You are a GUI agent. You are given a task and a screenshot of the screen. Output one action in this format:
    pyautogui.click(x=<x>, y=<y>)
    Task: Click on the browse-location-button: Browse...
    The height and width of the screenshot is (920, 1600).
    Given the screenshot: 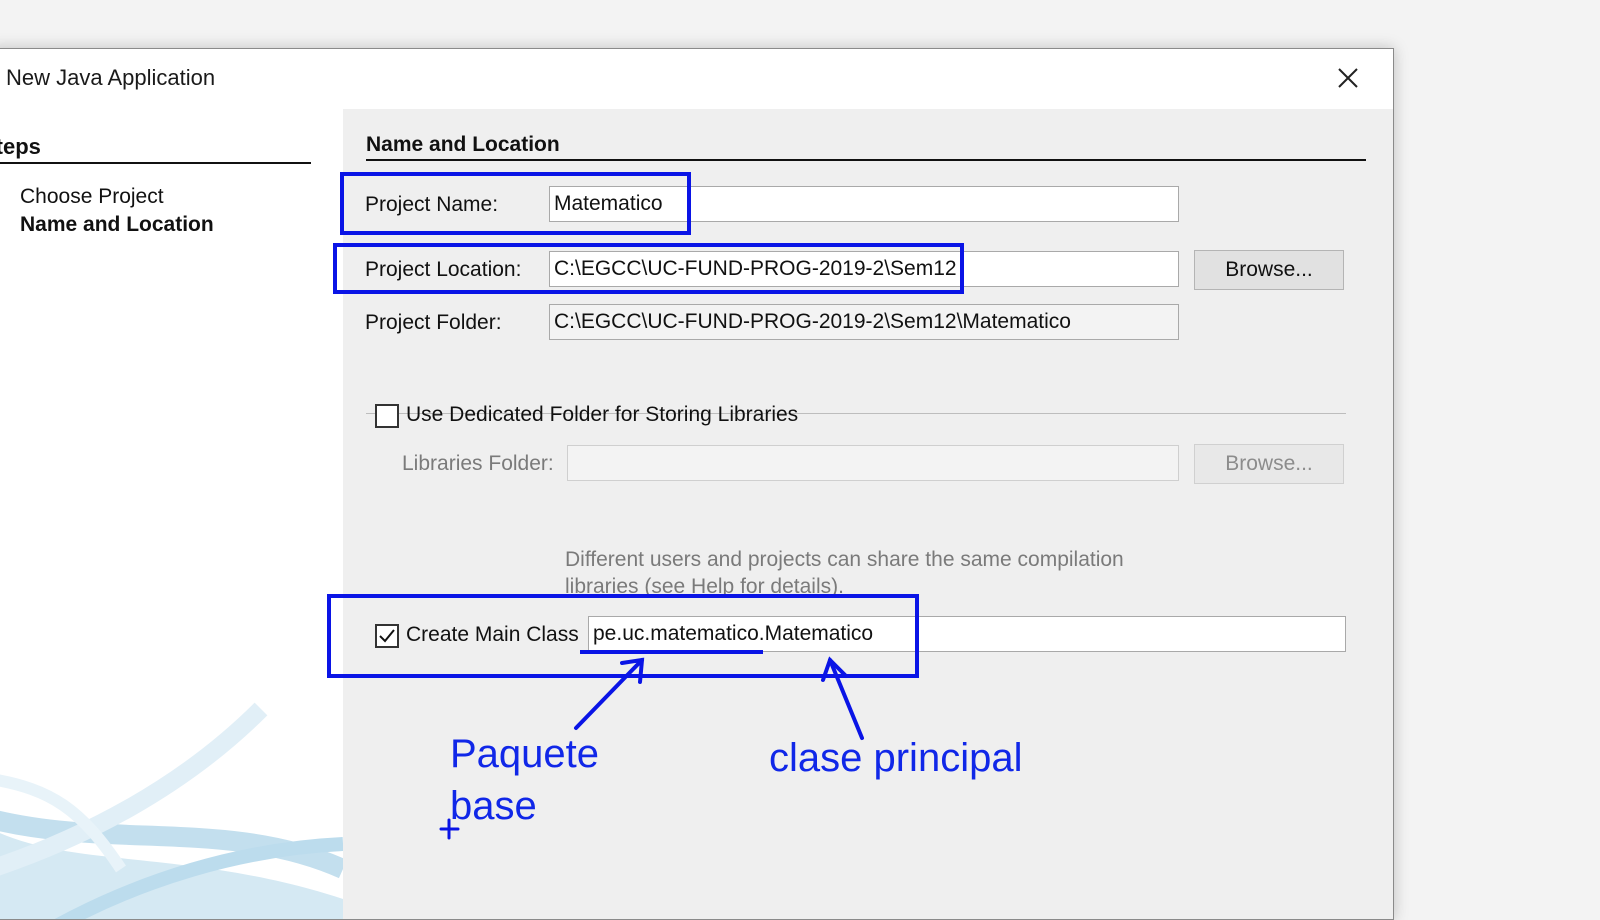 What is the action you would take?
    pyautogui.click(x=1269, y=270)
    